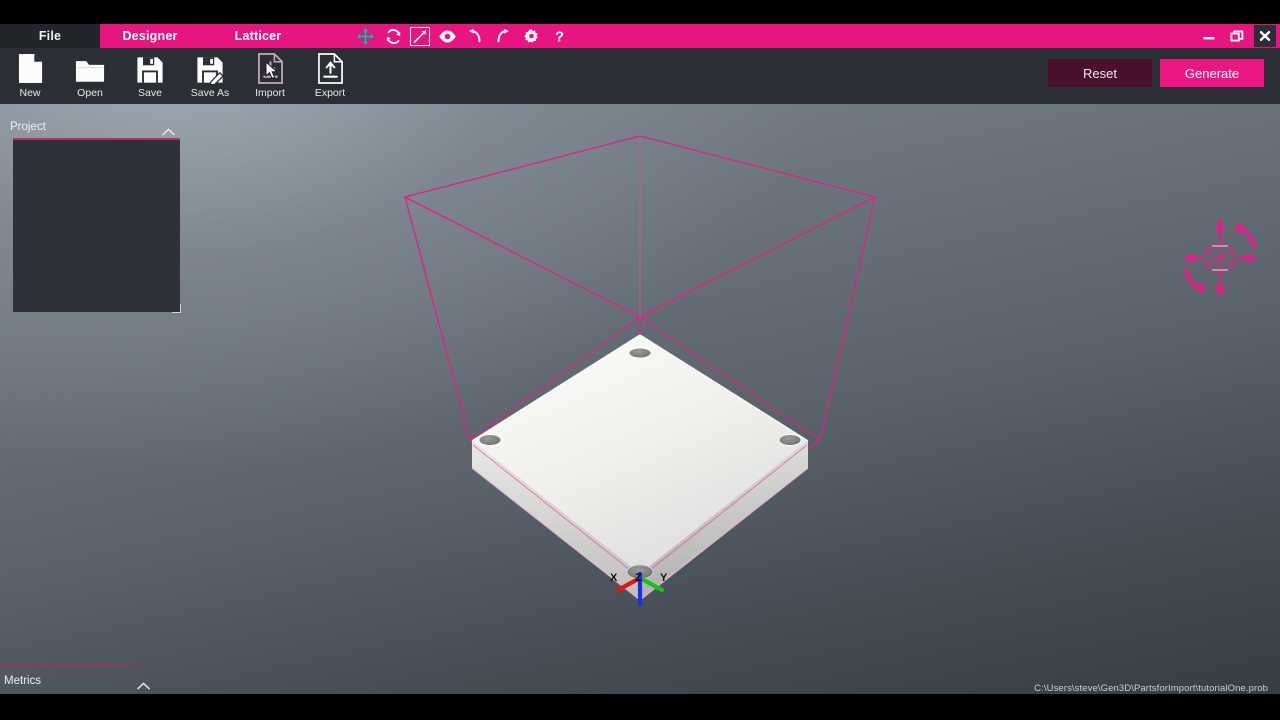 This screenshot has height=720, width=1280. I want to click on import-down-arrow-icon, so click(270, 68).